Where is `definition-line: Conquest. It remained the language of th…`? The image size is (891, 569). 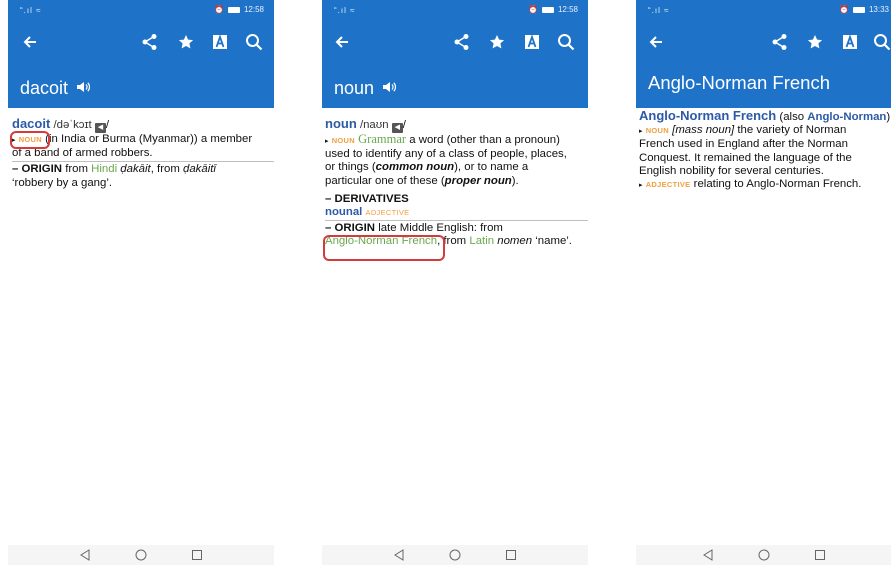 definition-line: Conquest. It remained the language of th… is located at coordinates (745, 157).